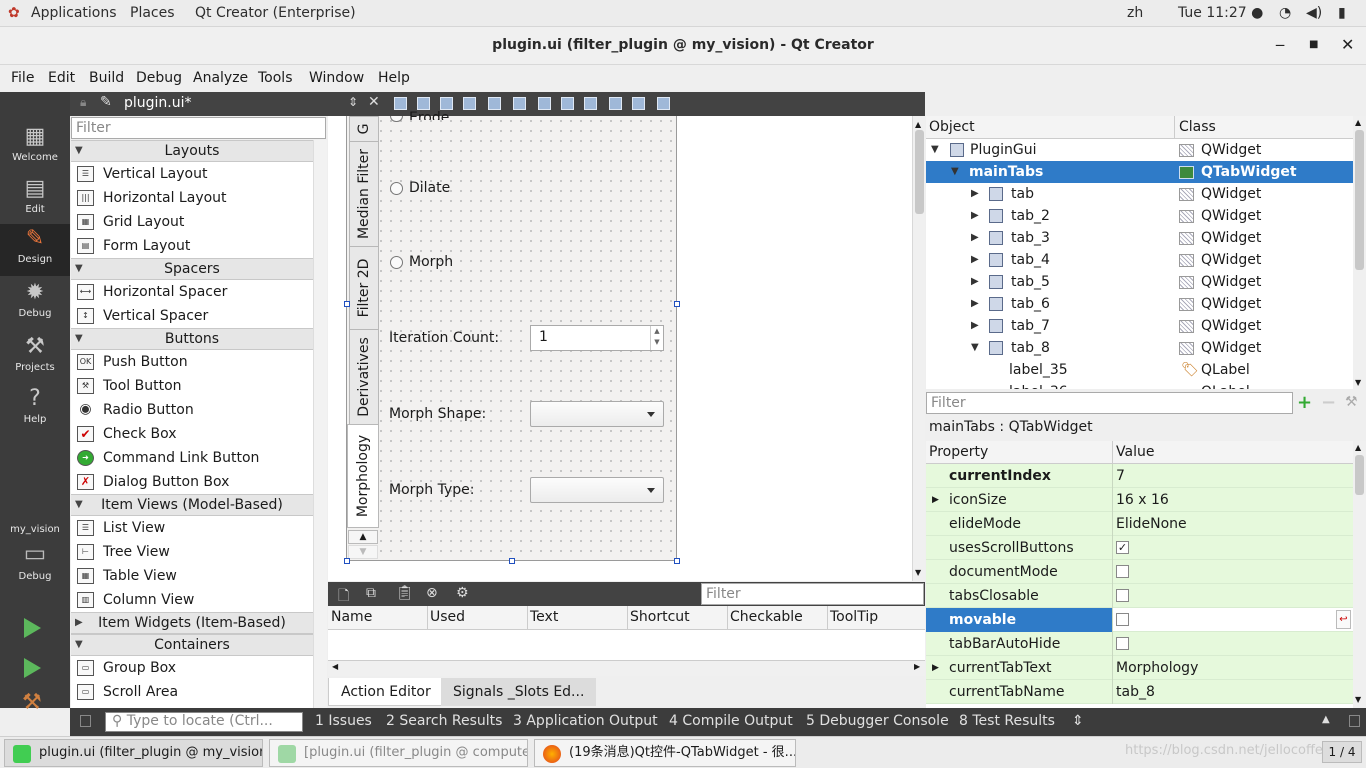 This screenshot has width=1366, height=768. Describe the element at coordinates (192, 692) in the screenshot. I see `widget-scroll-area: ▭ Scroll Area` at that location.